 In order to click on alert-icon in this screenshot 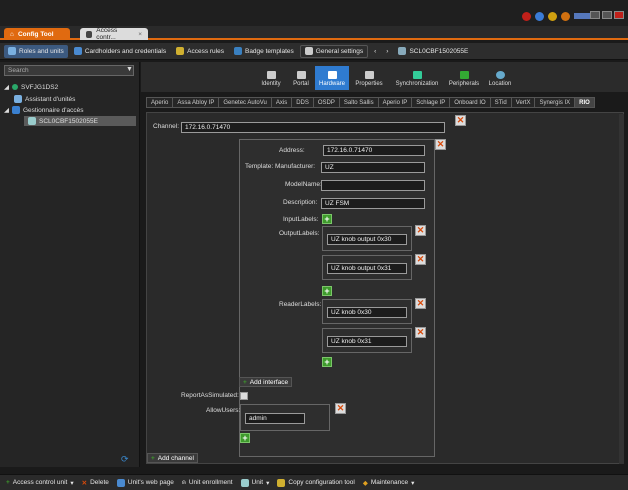, I will do `click(526, 16)`.